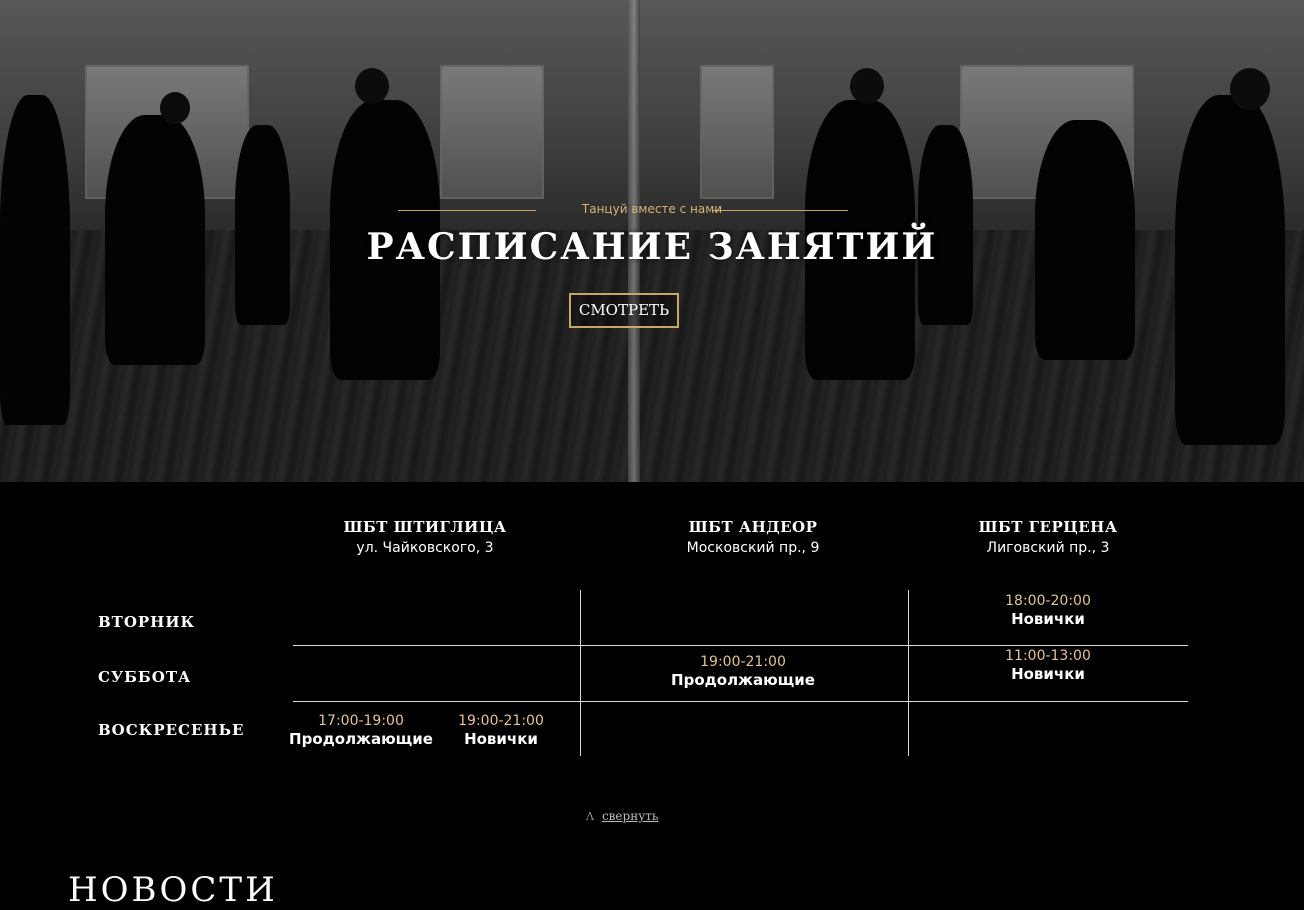  Describe the element at coordinates (1048, 537) in the screenshot. I see `venue-header: ШБТ ГЕРЦЕНА Лиговский пр., 3` at that location.